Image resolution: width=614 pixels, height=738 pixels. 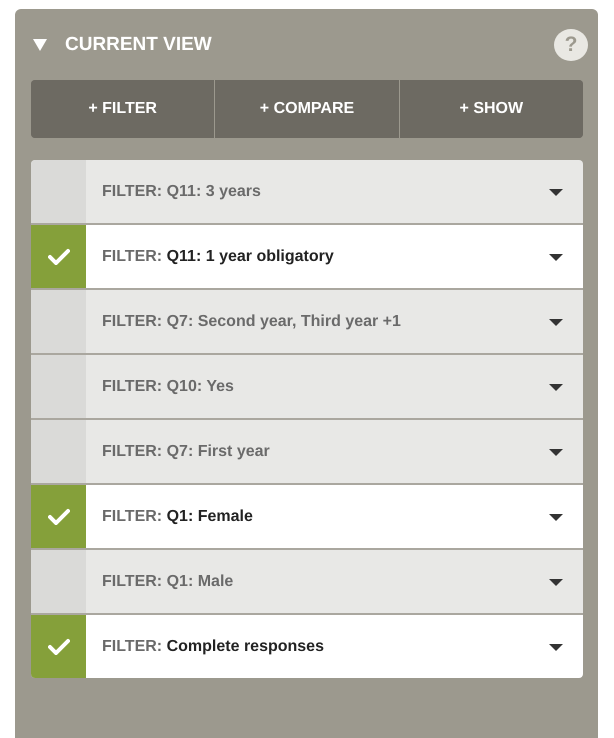 What do you see at coordinates (252, 322) in the screenshot?
I see `filter-label: FILTER: Q7: Second year, Third year +1` at bounding box center [252, 322].